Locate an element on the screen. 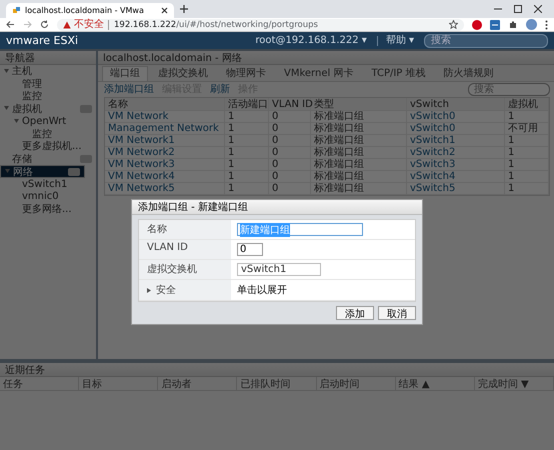 Image resolution: width=554 pixels, height=450 pixels. panel-title: localhost.localdomain - 网络 is located at coordinates (172, 58).